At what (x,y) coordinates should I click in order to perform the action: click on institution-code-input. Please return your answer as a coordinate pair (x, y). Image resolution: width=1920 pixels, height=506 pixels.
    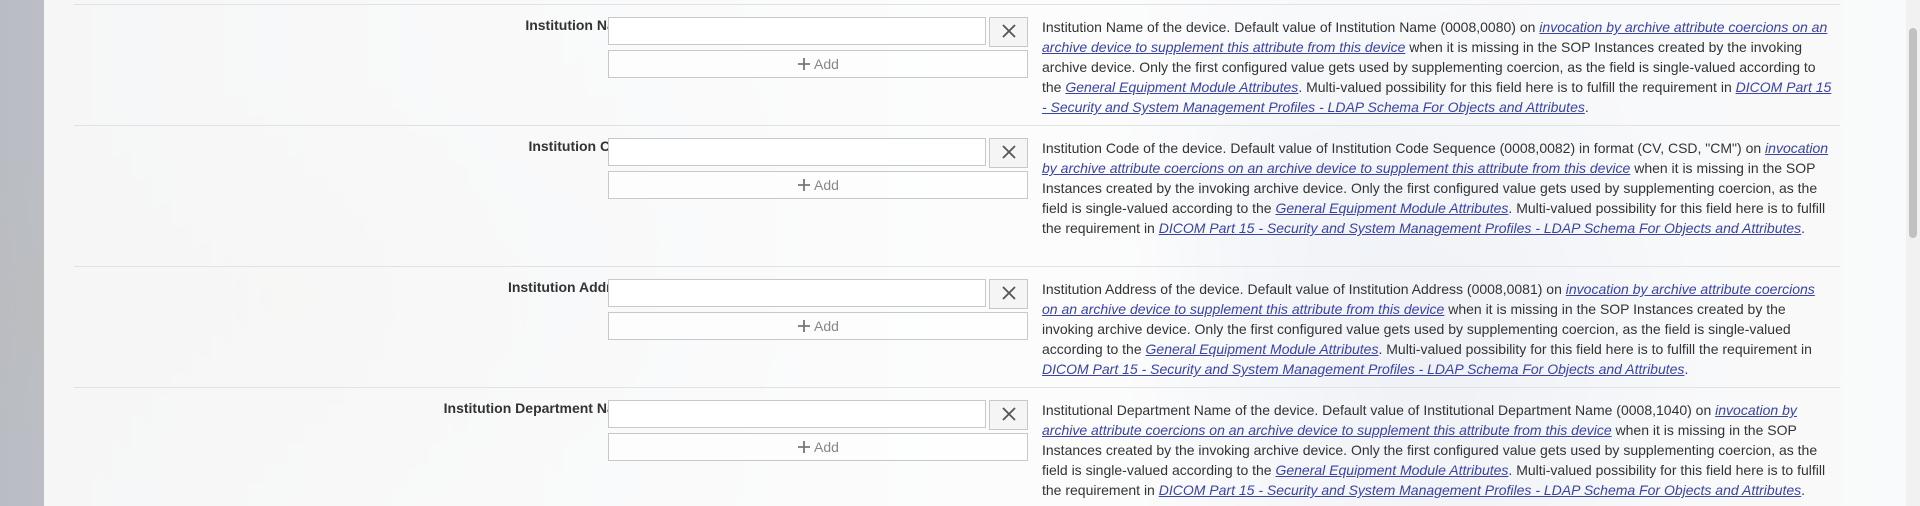
    Looking at the image, I should click on (797, 152).